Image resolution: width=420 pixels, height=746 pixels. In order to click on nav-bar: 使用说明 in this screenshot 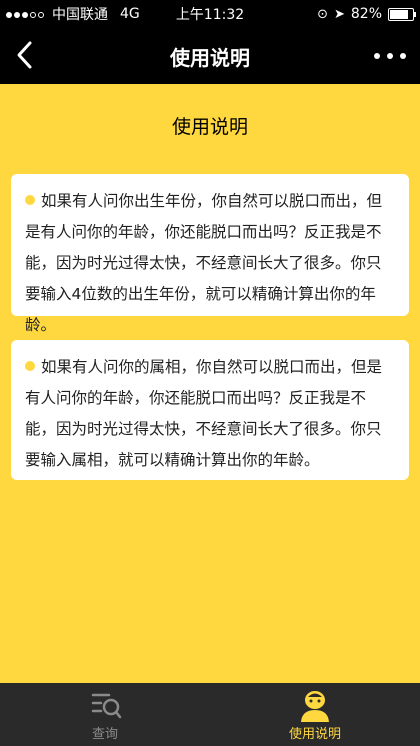, I will do `click(210, 56)`.